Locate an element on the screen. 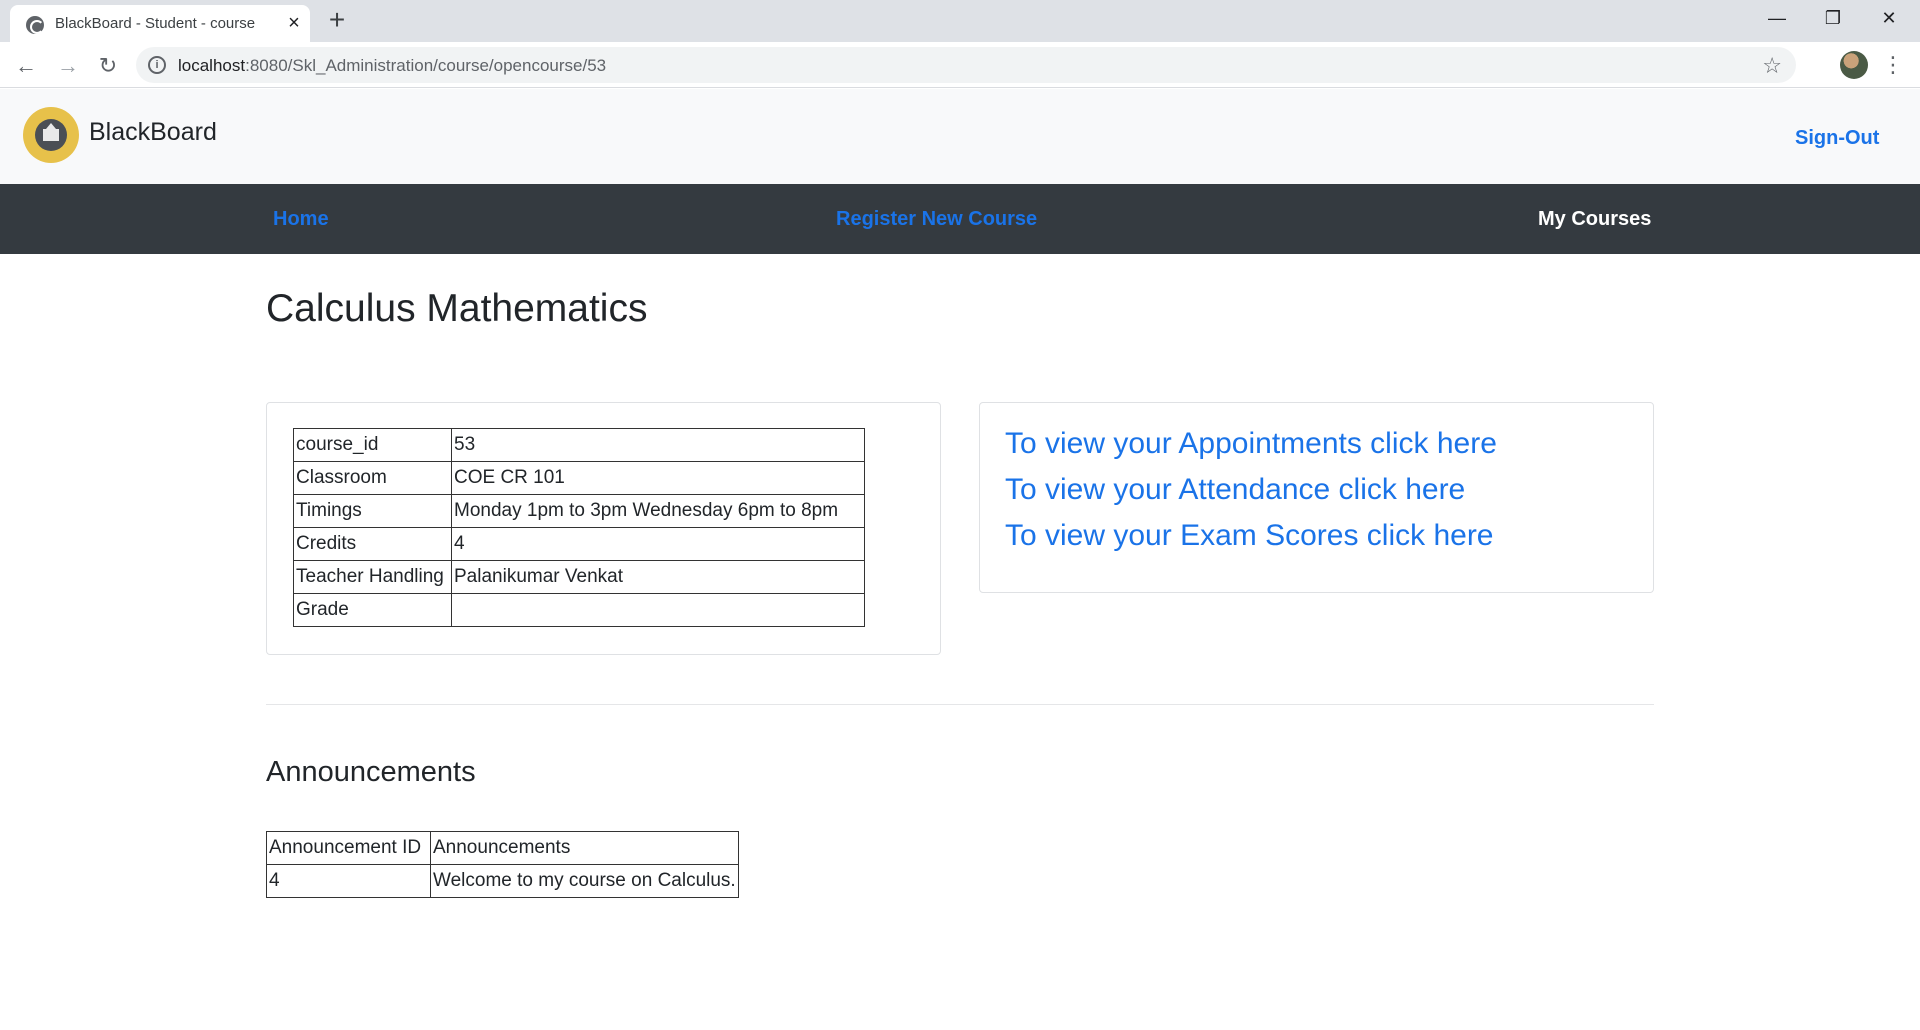 The height and width of the screenshot is (1030, 1920). browser-tabstrip: BlackBoard - Student - course × + — ❐ ✕ is located at coordinates (960, 21).